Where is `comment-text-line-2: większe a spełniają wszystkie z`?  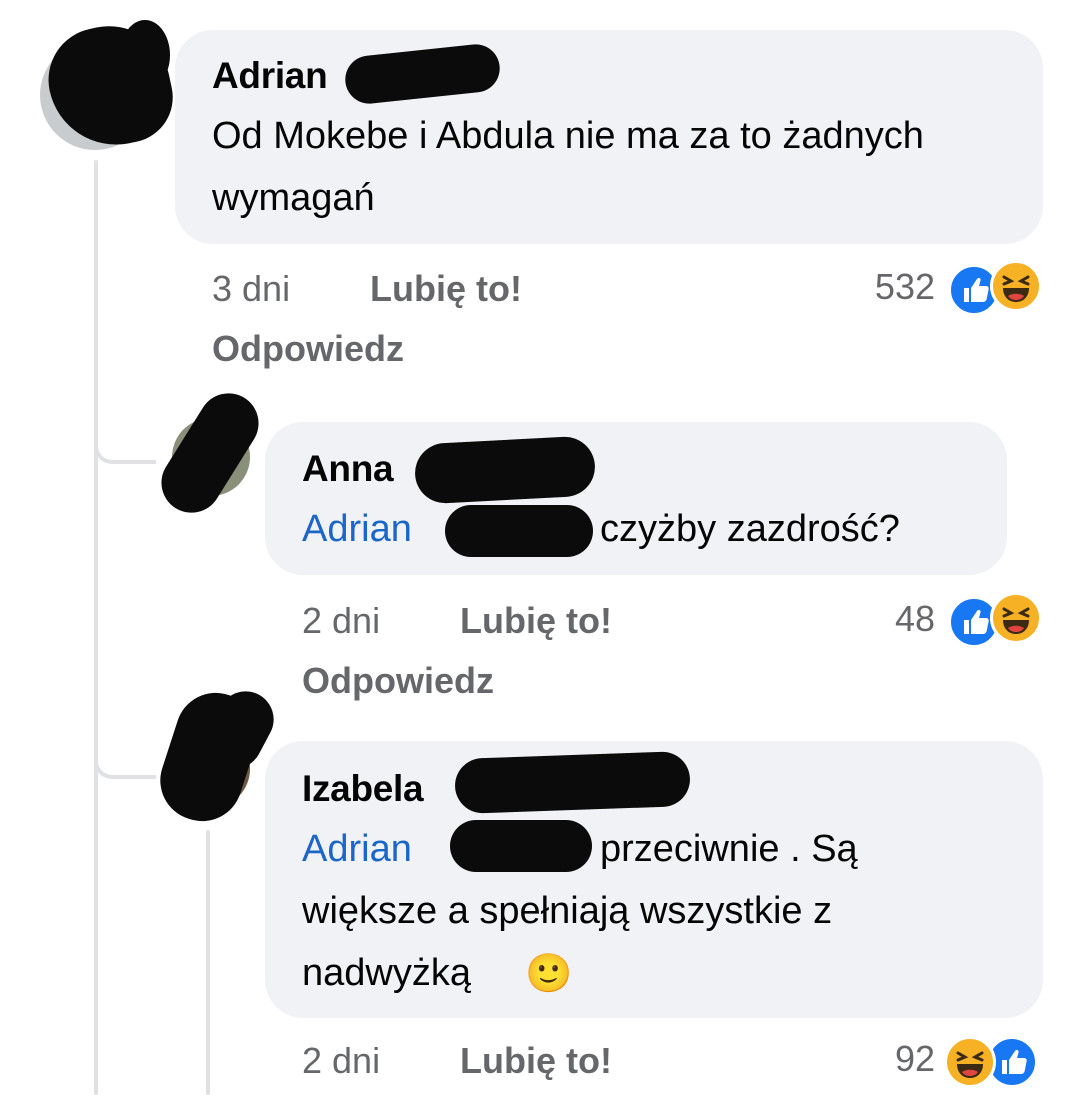 comment-text-line-2: większe a spełniają wszystkie z is located at coordinates (567, 911).